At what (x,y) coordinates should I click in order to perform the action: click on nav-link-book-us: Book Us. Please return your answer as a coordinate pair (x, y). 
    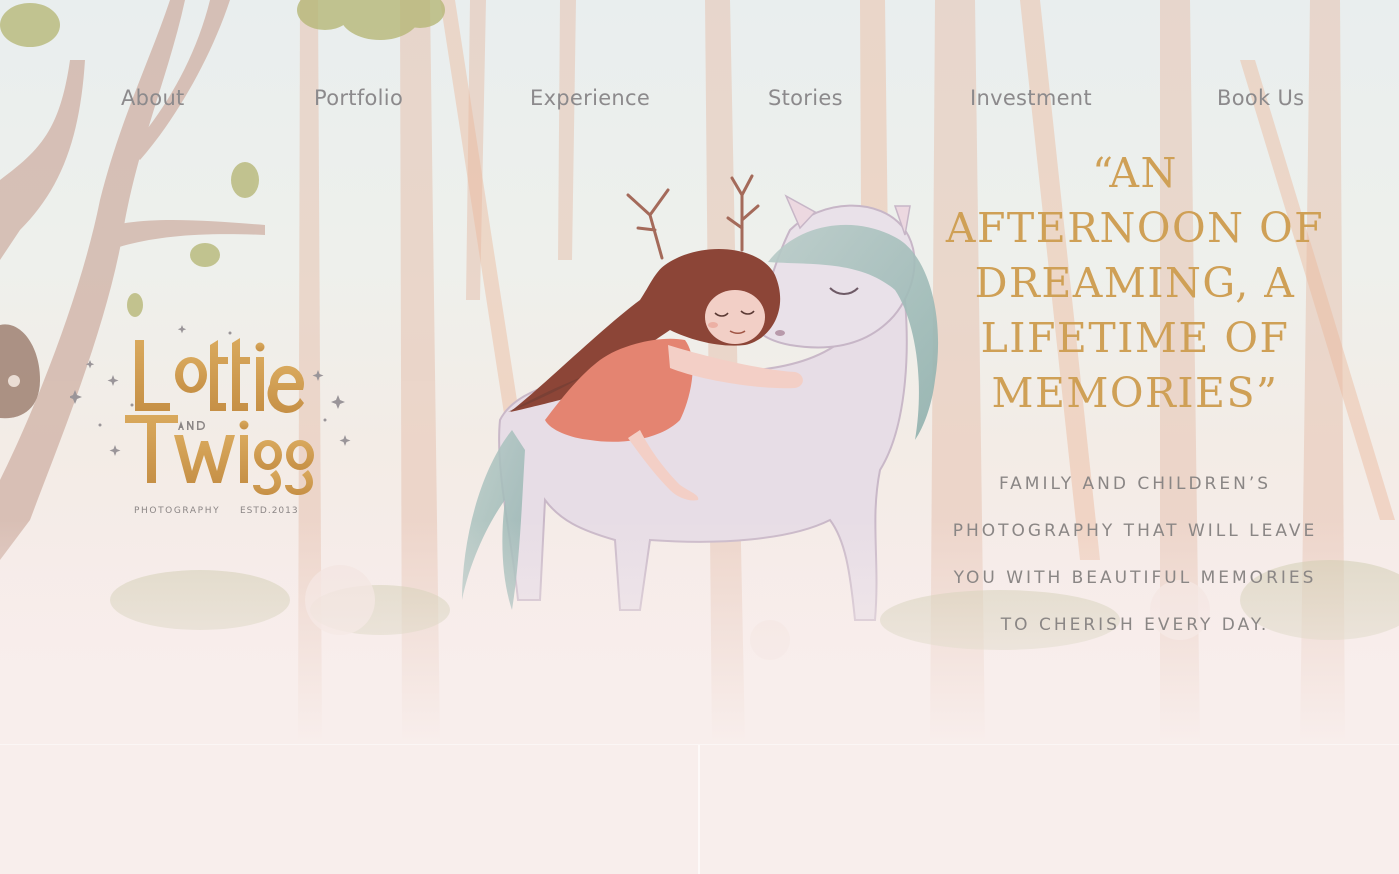
    Looking at the image, I should click on (1260, 98).